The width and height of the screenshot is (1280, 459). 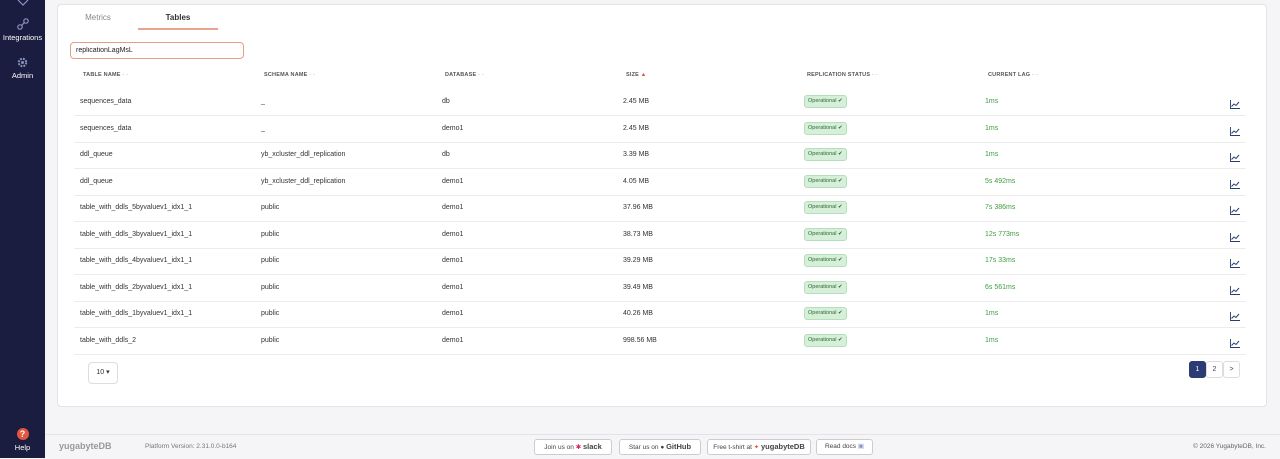 I want to click on cell-size: 39.49 MB, so click(x=638, y=287).